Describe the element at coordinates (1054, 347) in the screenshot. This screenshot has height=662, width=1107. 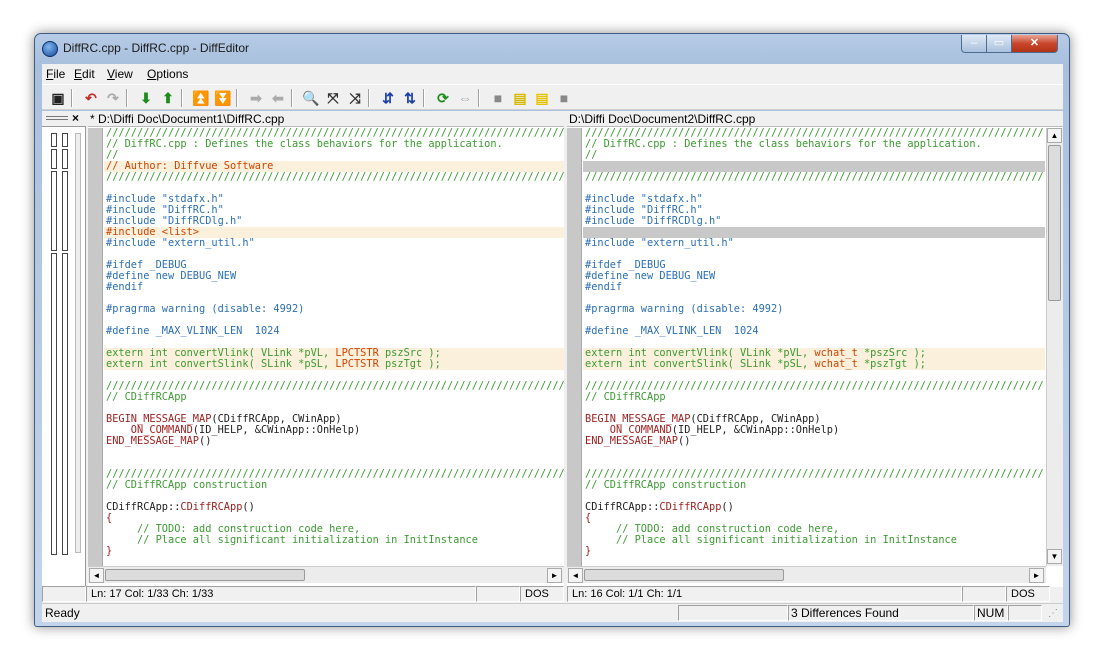
I see `right-v-scrollbar: ▲ ▼` at that location.